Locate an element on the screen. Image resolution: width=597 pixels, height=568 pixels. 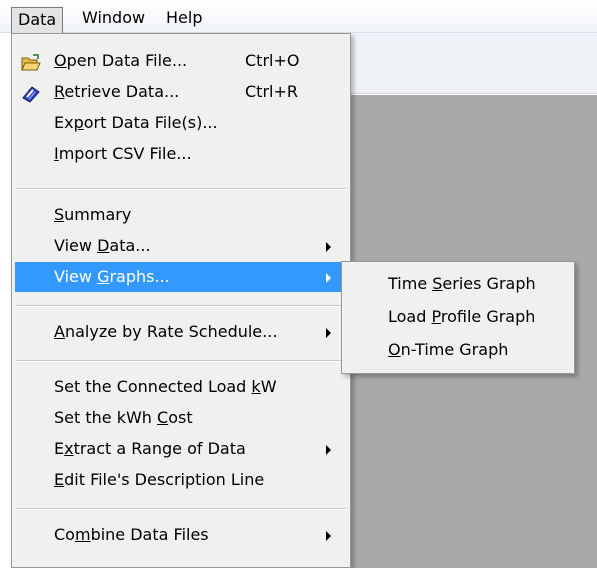
submenu-item-load-profile-graph: Load Profile Graph is located at coordinates (458, 317).